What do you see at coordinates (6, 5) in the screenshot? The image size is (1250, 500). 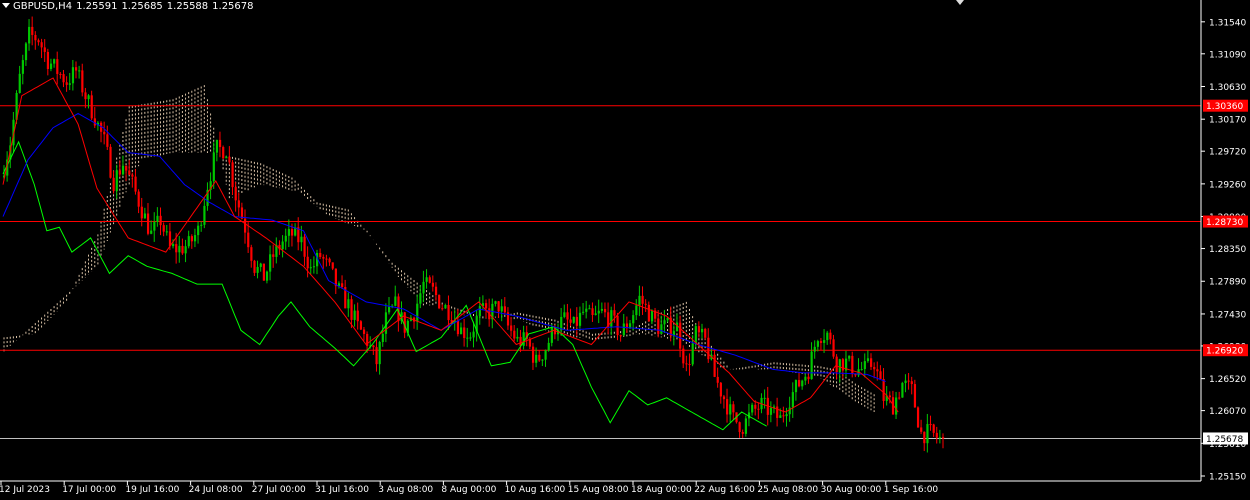 I see `chart-menu-arrow-icon` at bounding box center [6, 5].